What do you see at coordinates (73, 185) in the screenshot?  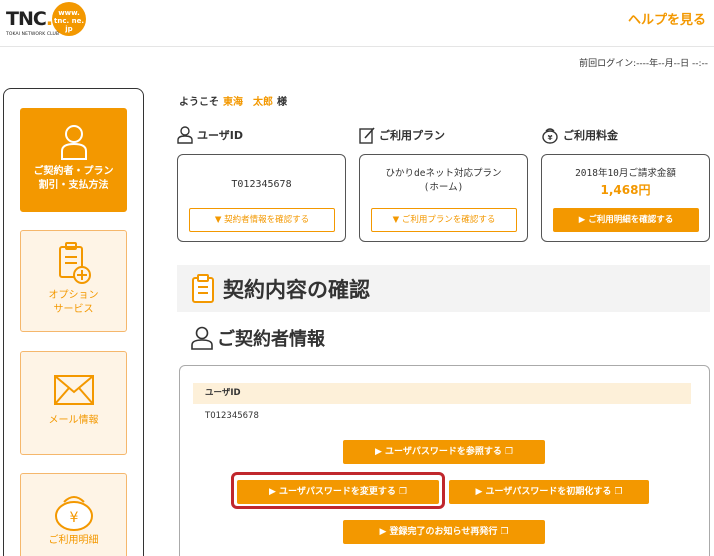 I see `sidebar-item-label: 割引・支払方法` at bounding box center [73, 185].